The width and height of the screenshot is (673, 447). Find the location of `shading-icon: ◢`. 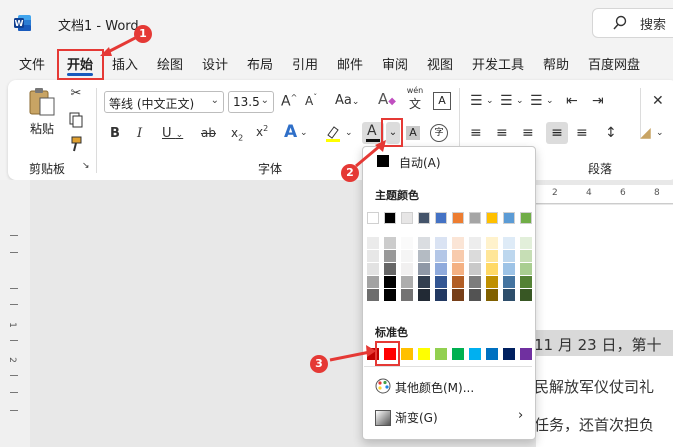

shading-icon: ◢ is located at coordinates (645, 133).